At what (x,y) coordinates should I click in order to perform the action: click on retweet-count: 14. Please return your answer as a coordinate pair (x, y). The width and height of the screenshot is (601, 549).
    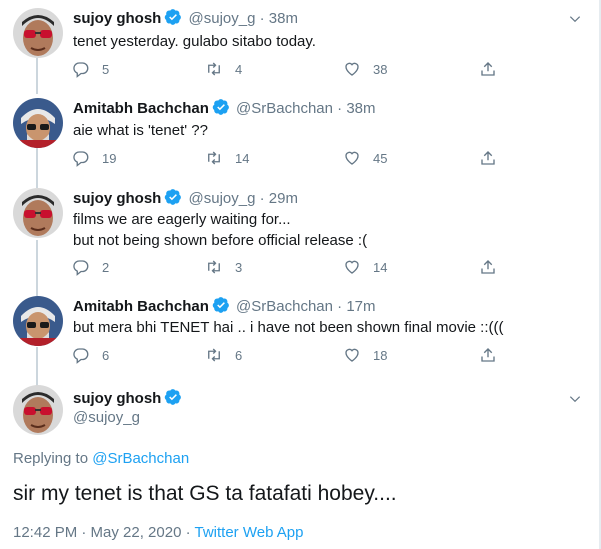
    Looking at the image, I should click on (242, 158).